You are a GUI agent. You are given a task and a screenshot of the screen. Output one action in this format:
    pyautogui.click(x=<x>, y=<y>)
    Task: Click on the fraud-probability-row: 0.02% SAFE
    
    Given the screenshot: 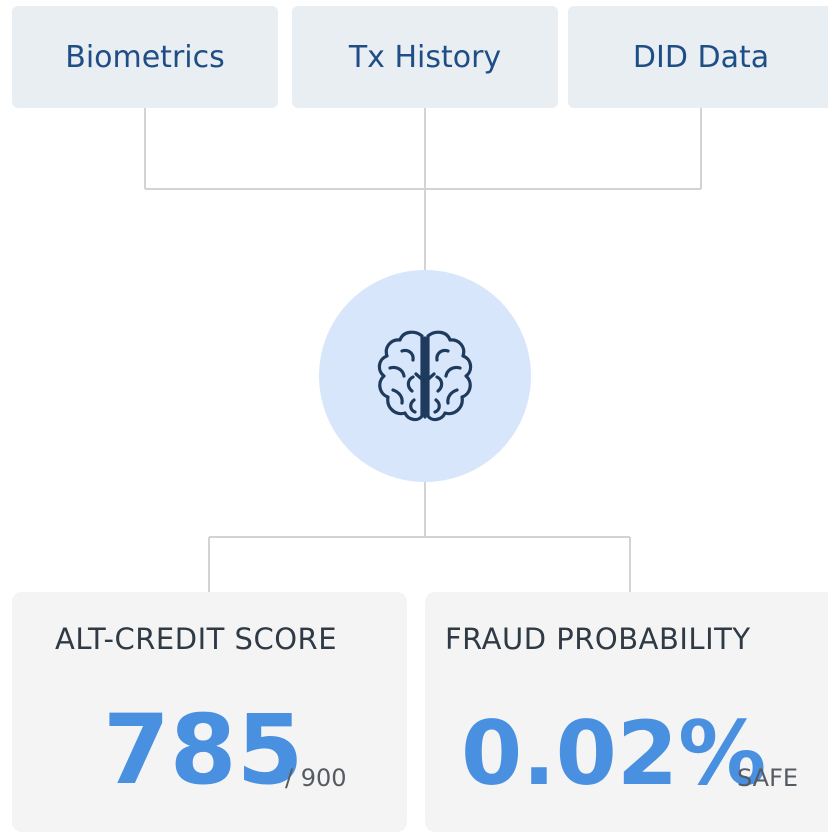 What is the action you would take?
    pyautogui.click(x=626, y=743)
    